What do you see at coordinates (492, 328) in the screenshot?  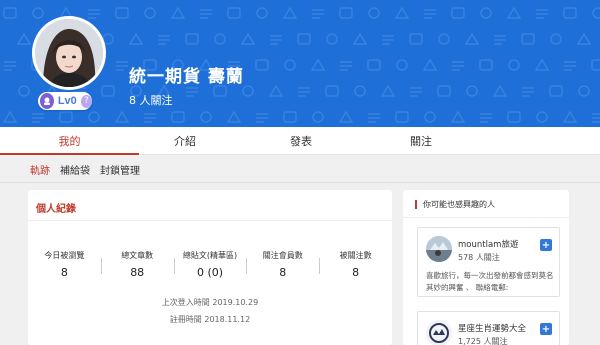 I see `user-name: 星座生肖運勢大全` at bounding box center [492, 328].